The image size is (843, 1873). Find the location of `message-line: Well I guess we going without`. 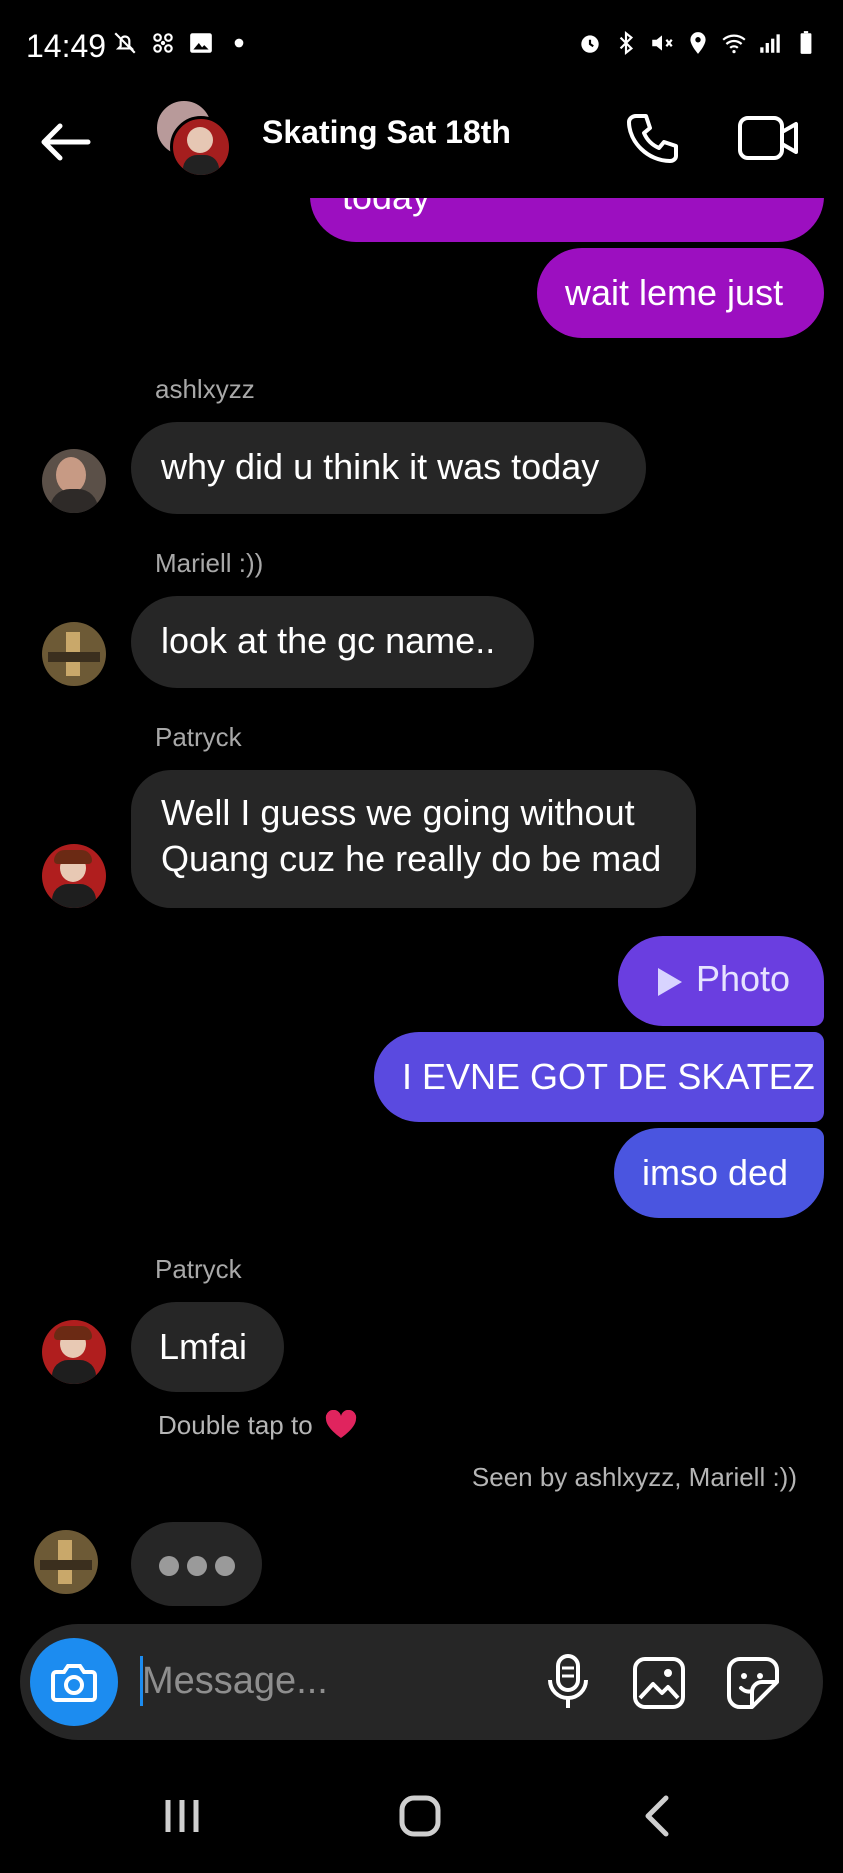

message-line: Well I guess we going without is located at coordinates (398, 812).